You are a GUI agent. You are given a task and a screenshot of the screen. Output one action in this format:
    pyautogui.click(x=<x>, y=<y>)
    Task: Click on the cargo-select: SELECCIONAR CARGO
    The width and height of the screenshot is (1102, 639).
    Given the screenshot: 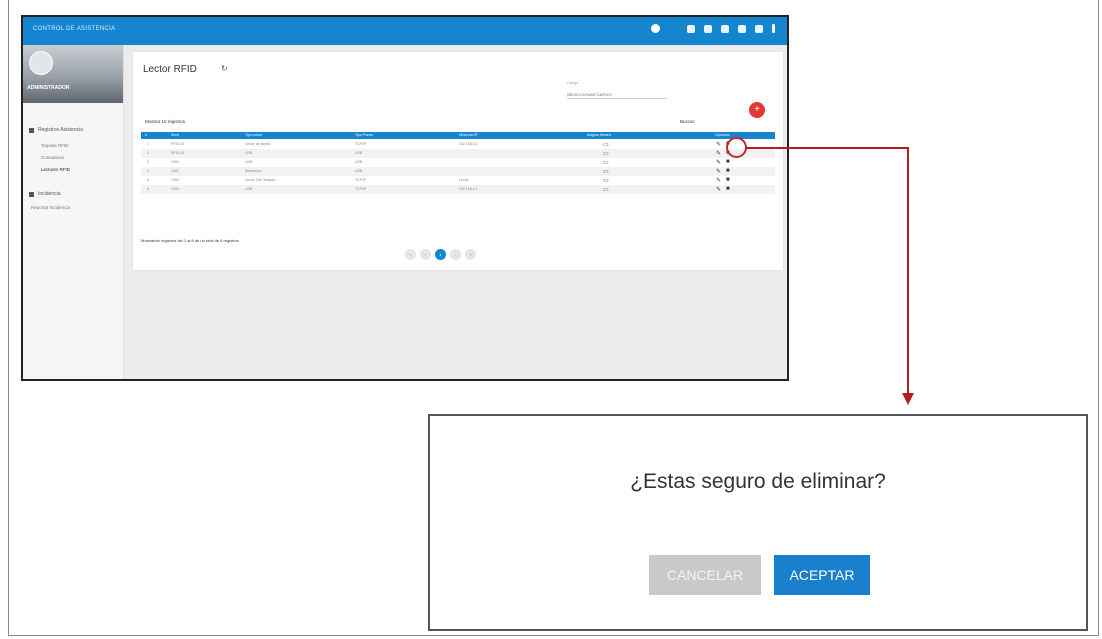 What is the action you would take?
    pyautogui.click(x=617, y=95)
    